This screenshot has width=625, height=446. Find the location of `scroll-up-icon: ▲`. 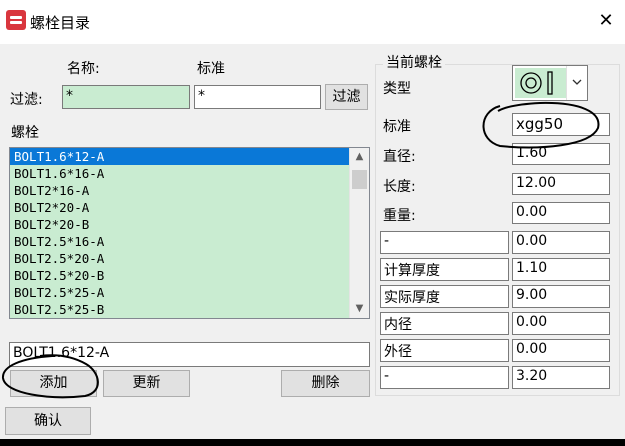

scroll-up-icon: ▲ is located at coordinates (359, 157).